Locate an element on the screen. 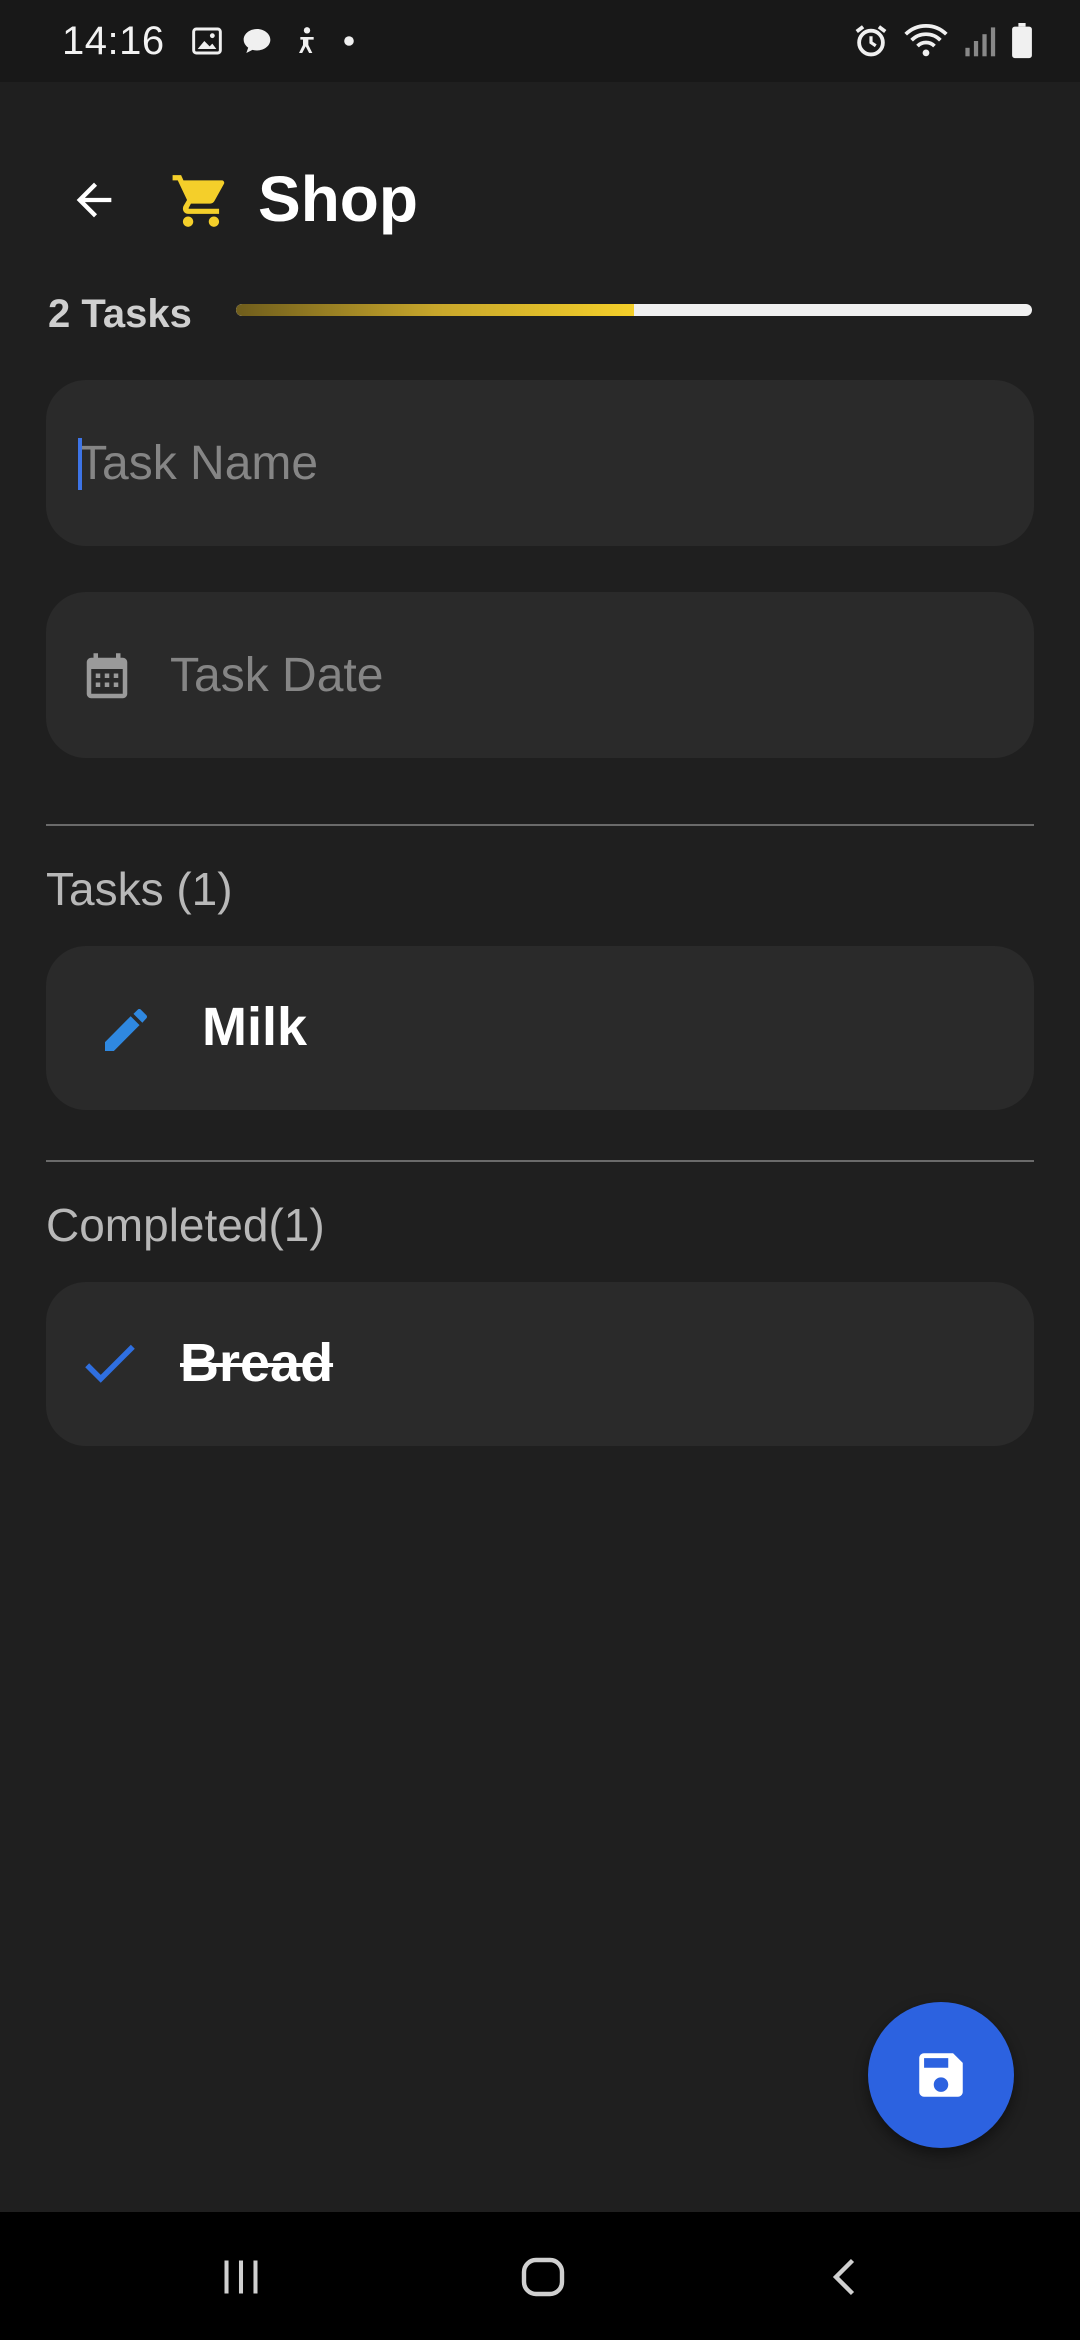  completed-item-label: Bread is located at coordinates (257, 1363).